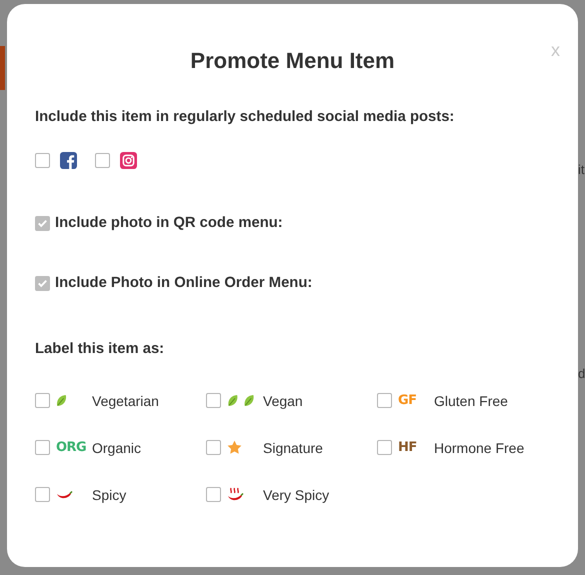 The height and width of the screenshot is (575, 585). I want to click on option-label: Vegan, so click(283, 400).